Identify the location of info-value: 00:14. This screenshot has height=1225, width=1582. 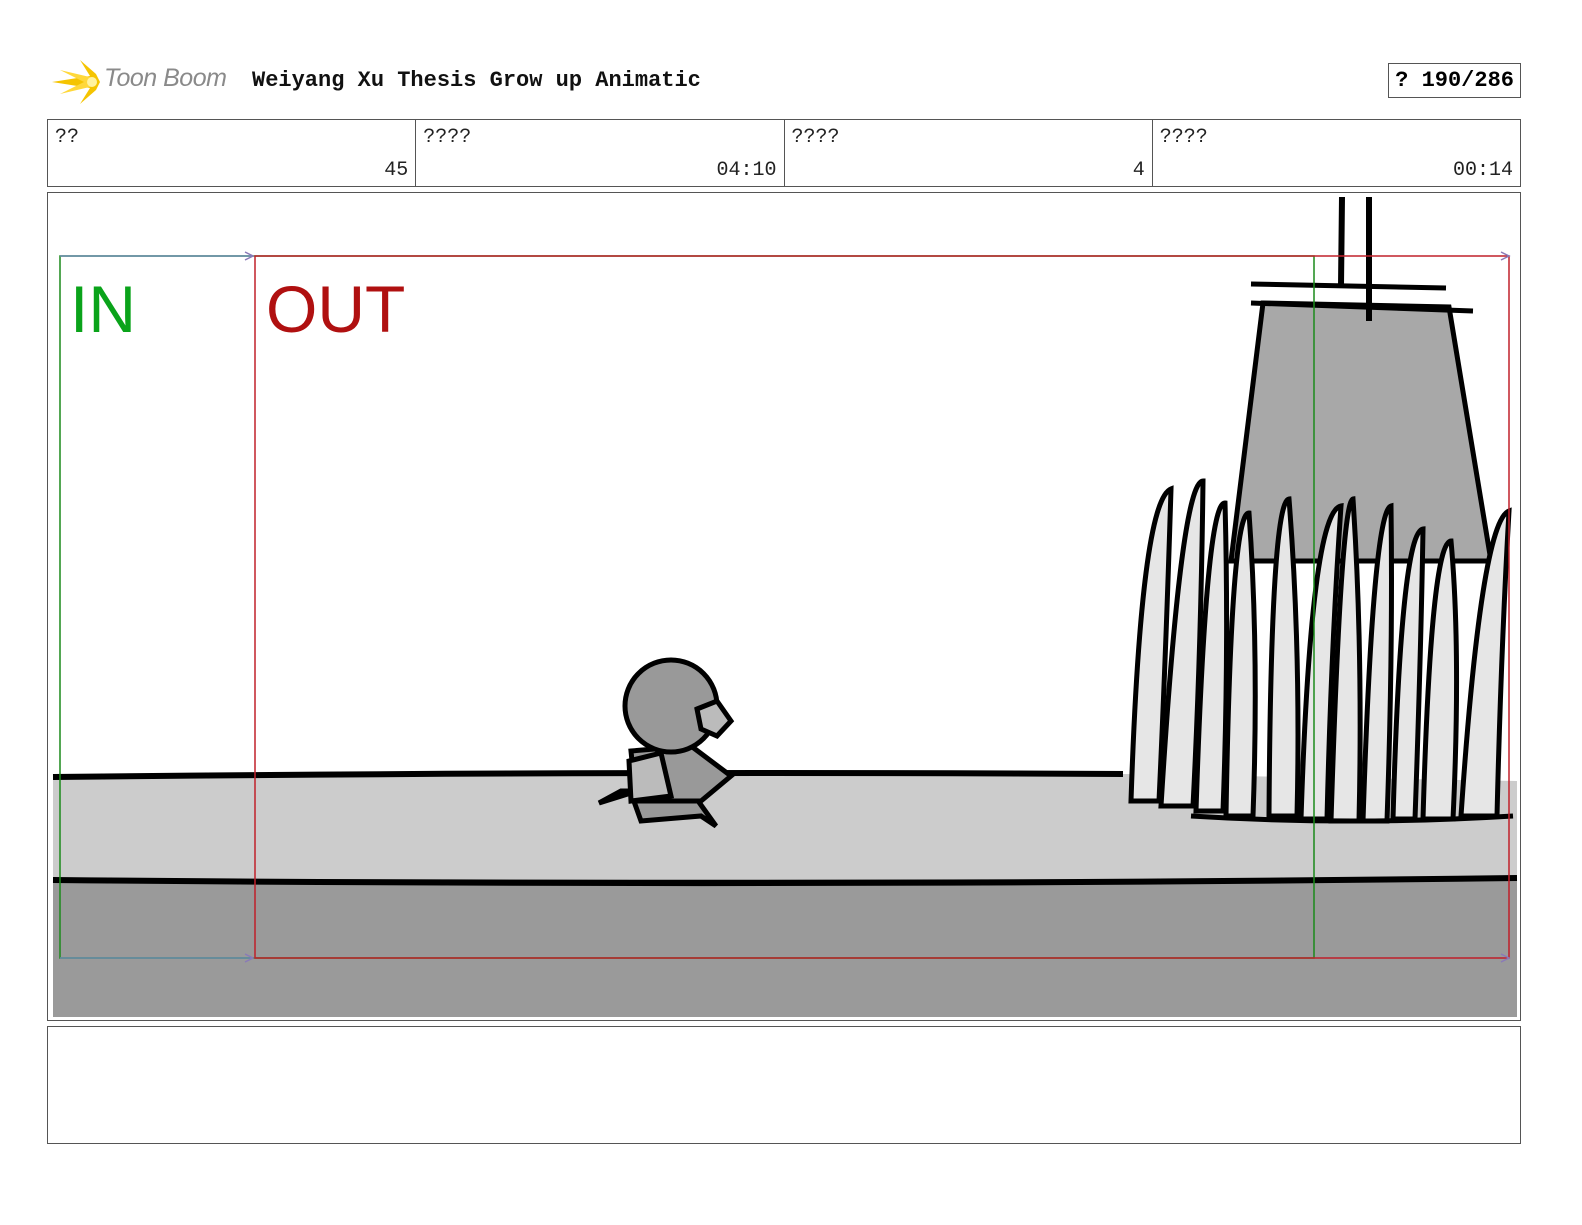
(1482, 170).